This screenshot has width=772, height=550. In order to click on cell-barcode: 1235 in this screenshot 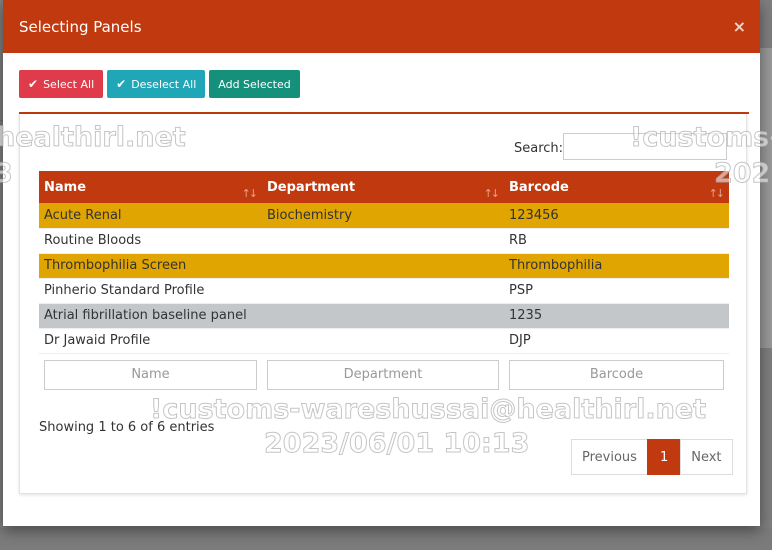, I will do `click(616, 316)`.